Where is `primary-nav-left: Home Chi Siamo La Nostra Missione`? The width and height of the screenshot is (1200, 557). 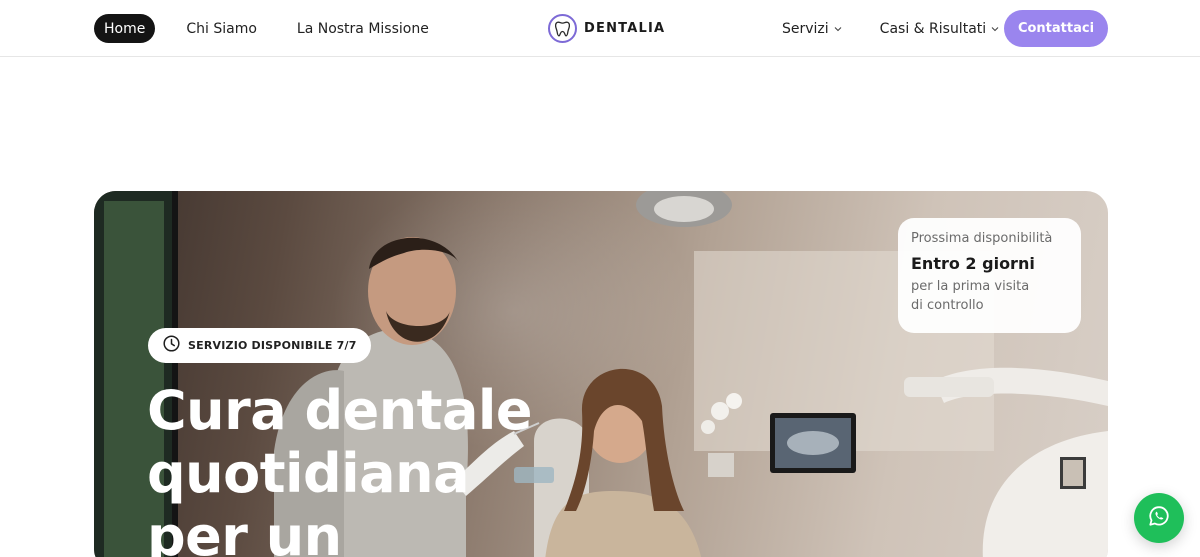
primary-nav-left: Home Chi Siamo La Nostra Missione is located at coordinates (266, 28).